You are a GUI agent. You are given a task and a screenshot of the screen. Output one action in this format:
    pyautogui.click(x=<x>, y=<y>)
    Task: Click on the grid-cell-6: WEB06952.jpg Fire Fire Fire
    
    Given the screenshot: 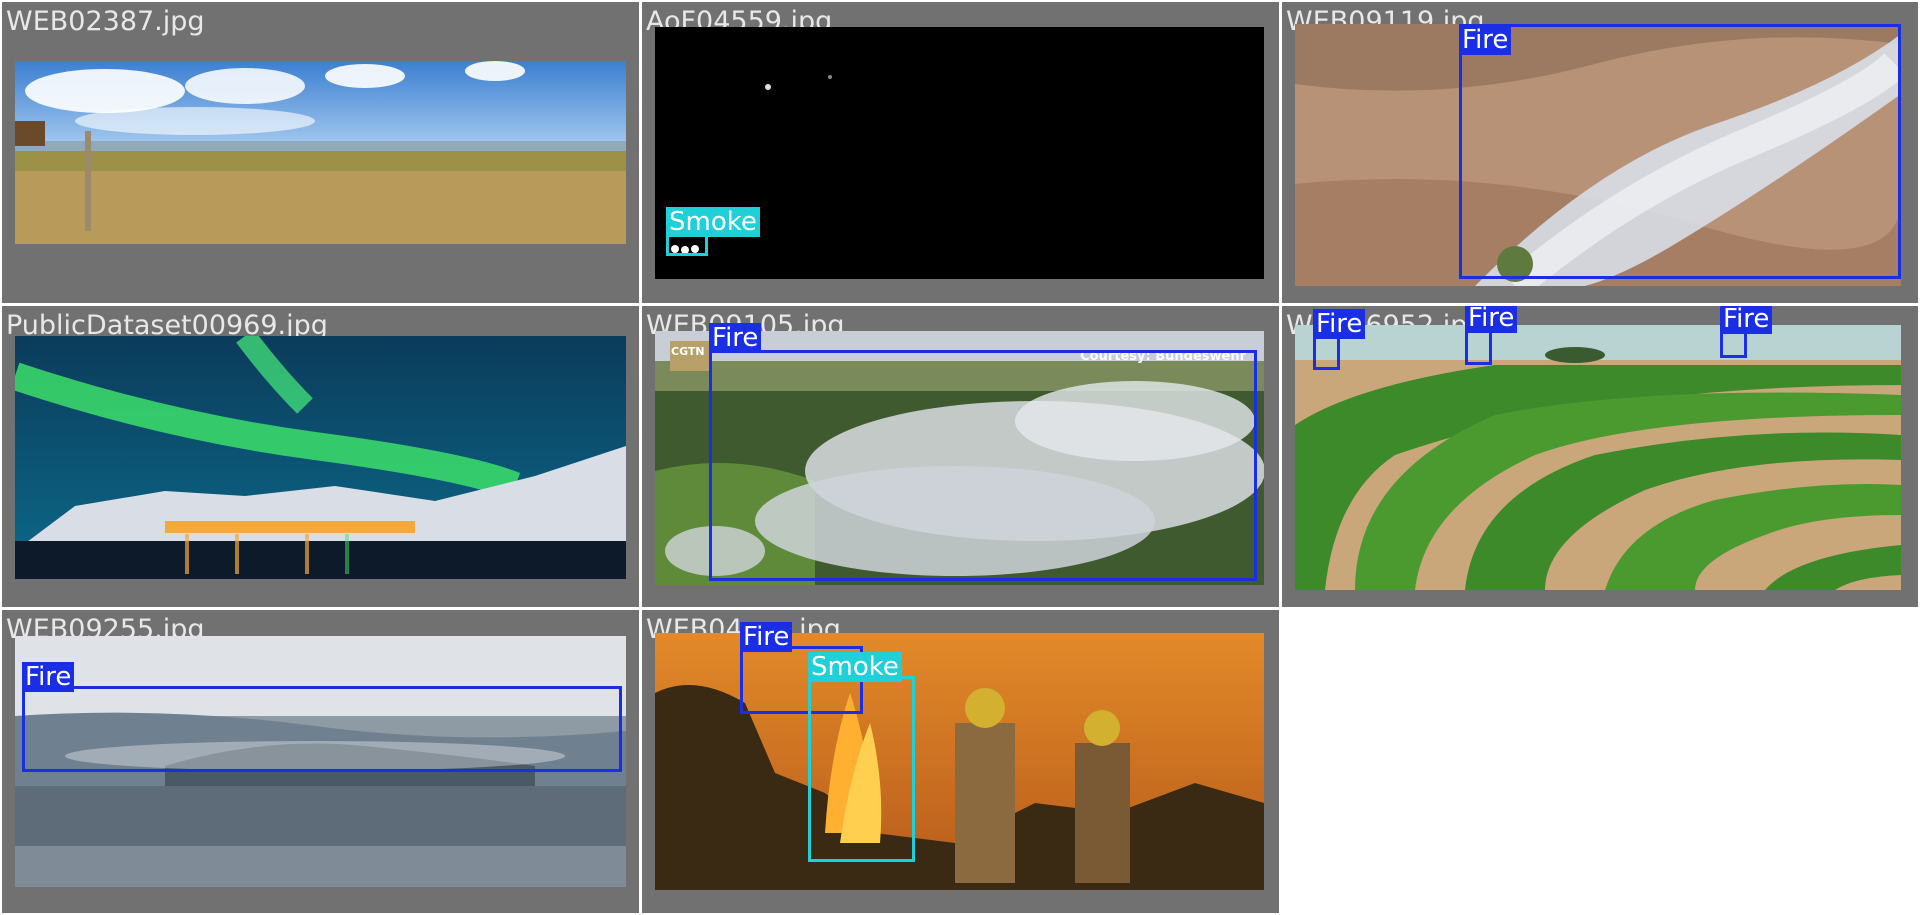 What is the action you would take?
    pyautogui.click(x=1600, y=456)
    